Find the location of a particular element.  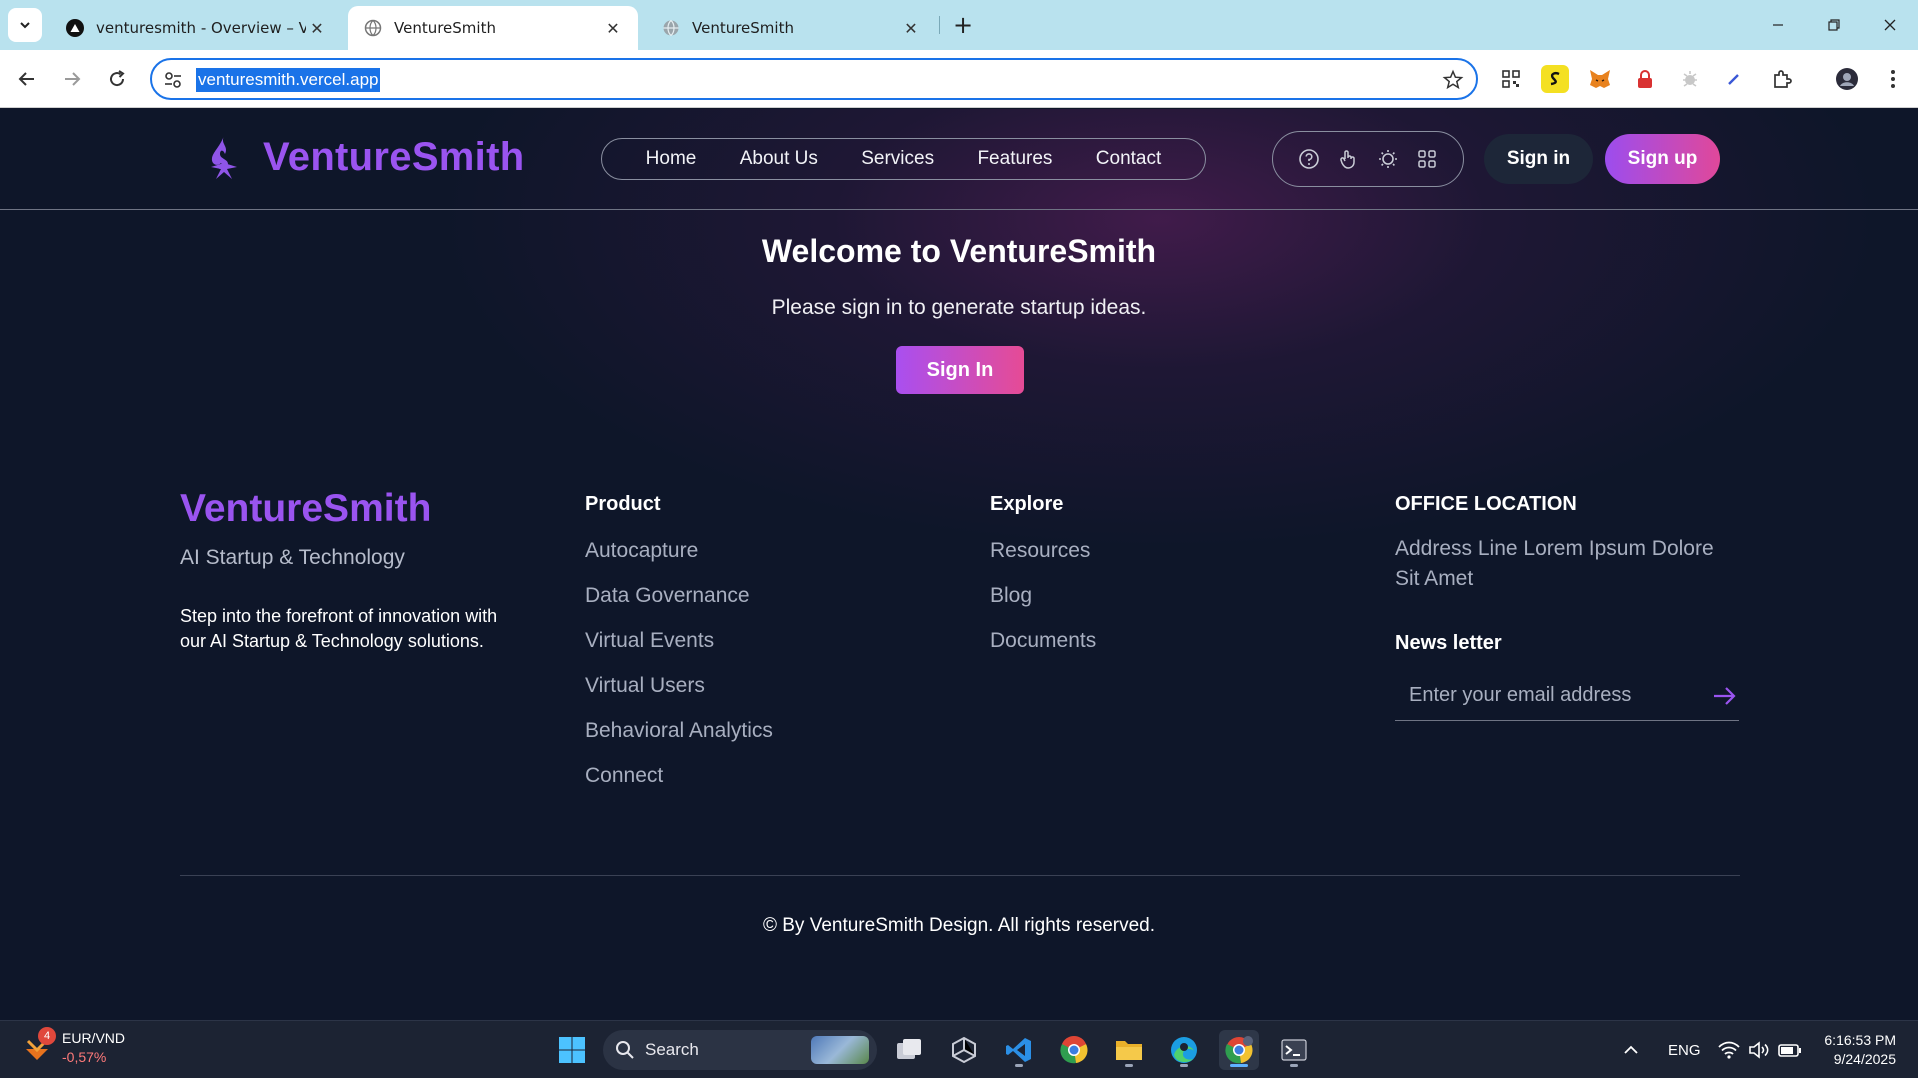

currency-widget: 4 EUR/VND -0,57% is located at coordinates (73, 1047).